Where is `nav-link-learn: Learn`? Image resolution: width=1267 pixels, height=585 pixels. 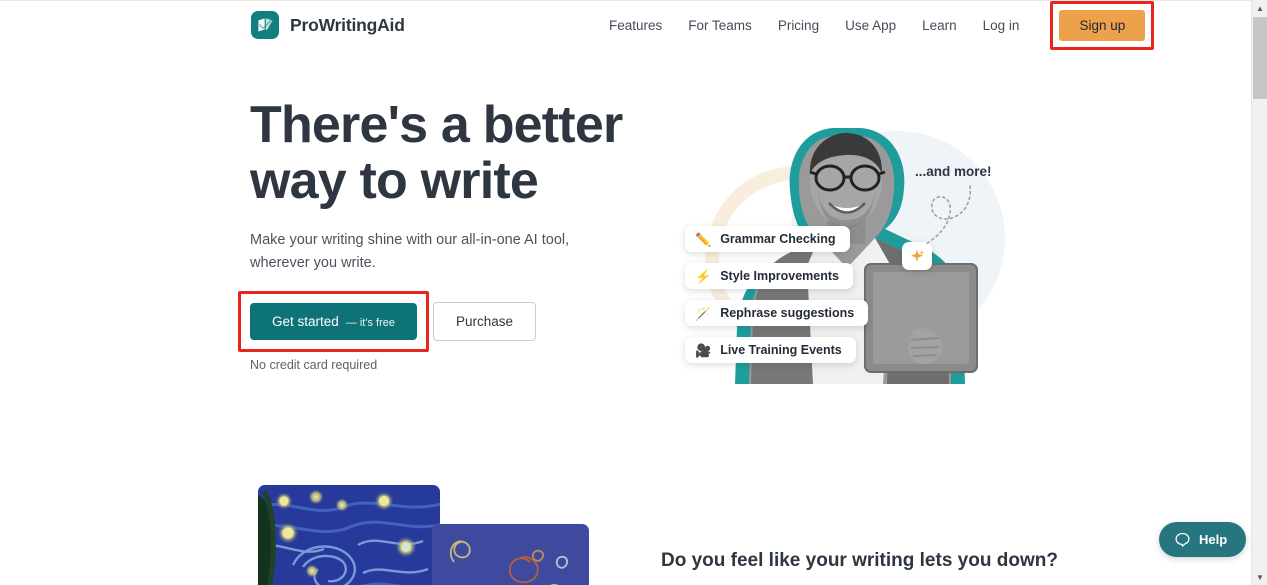 nav-link-learn: Learn is located at coordinates (939, 25).